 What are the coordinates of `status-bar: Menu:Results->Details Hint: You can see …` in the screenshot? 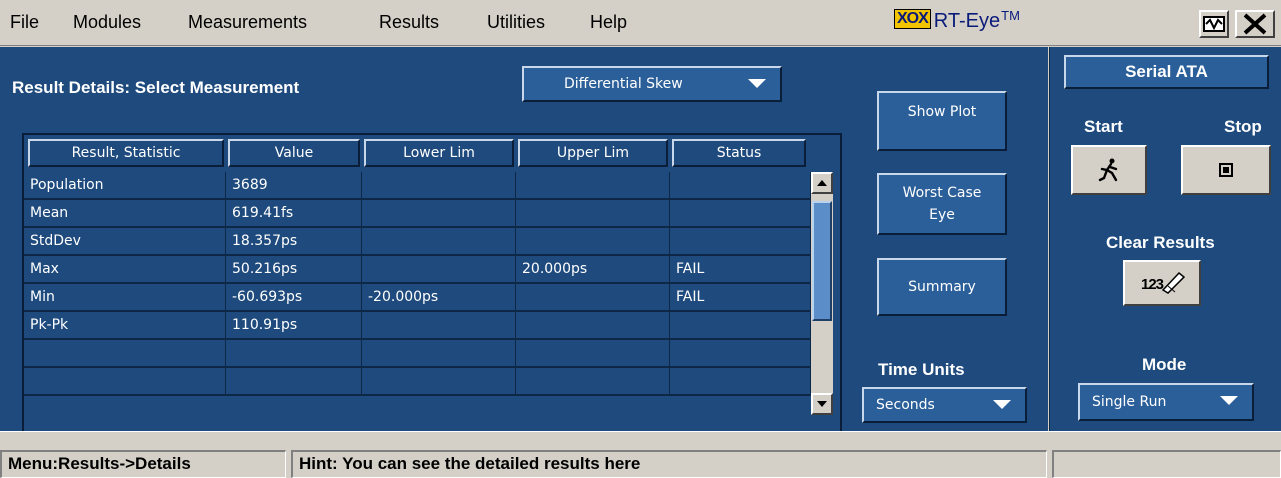 It's located at (640, 454).